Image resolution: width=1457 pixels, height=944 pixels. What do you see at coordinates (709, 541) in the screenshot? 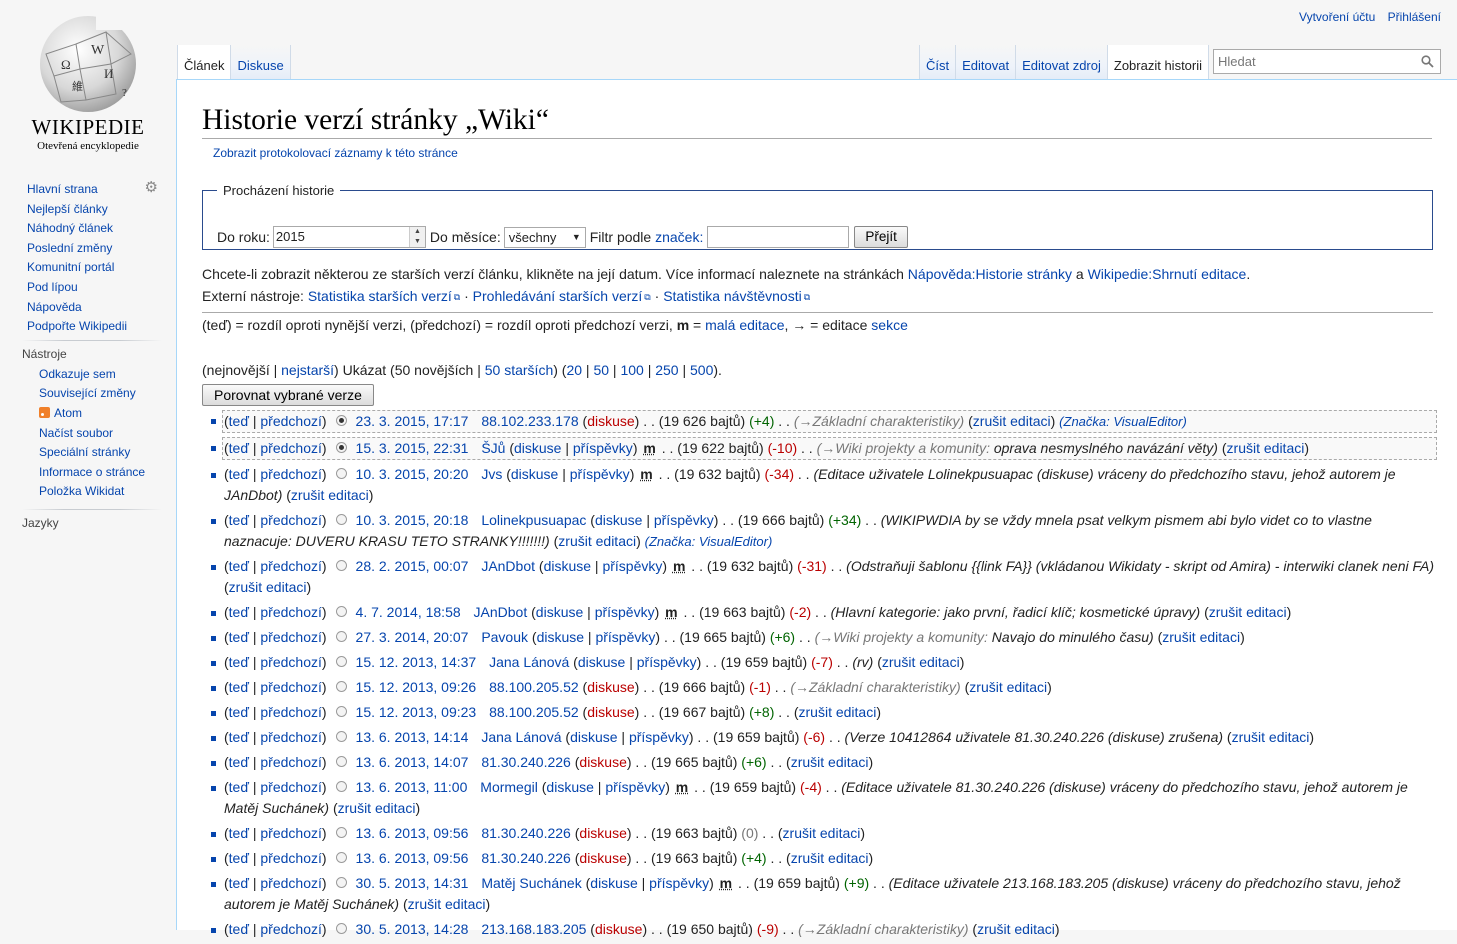
I see `tag-visualeditor: (Značka: VisualEditor)` at bounding box center [709, 541].